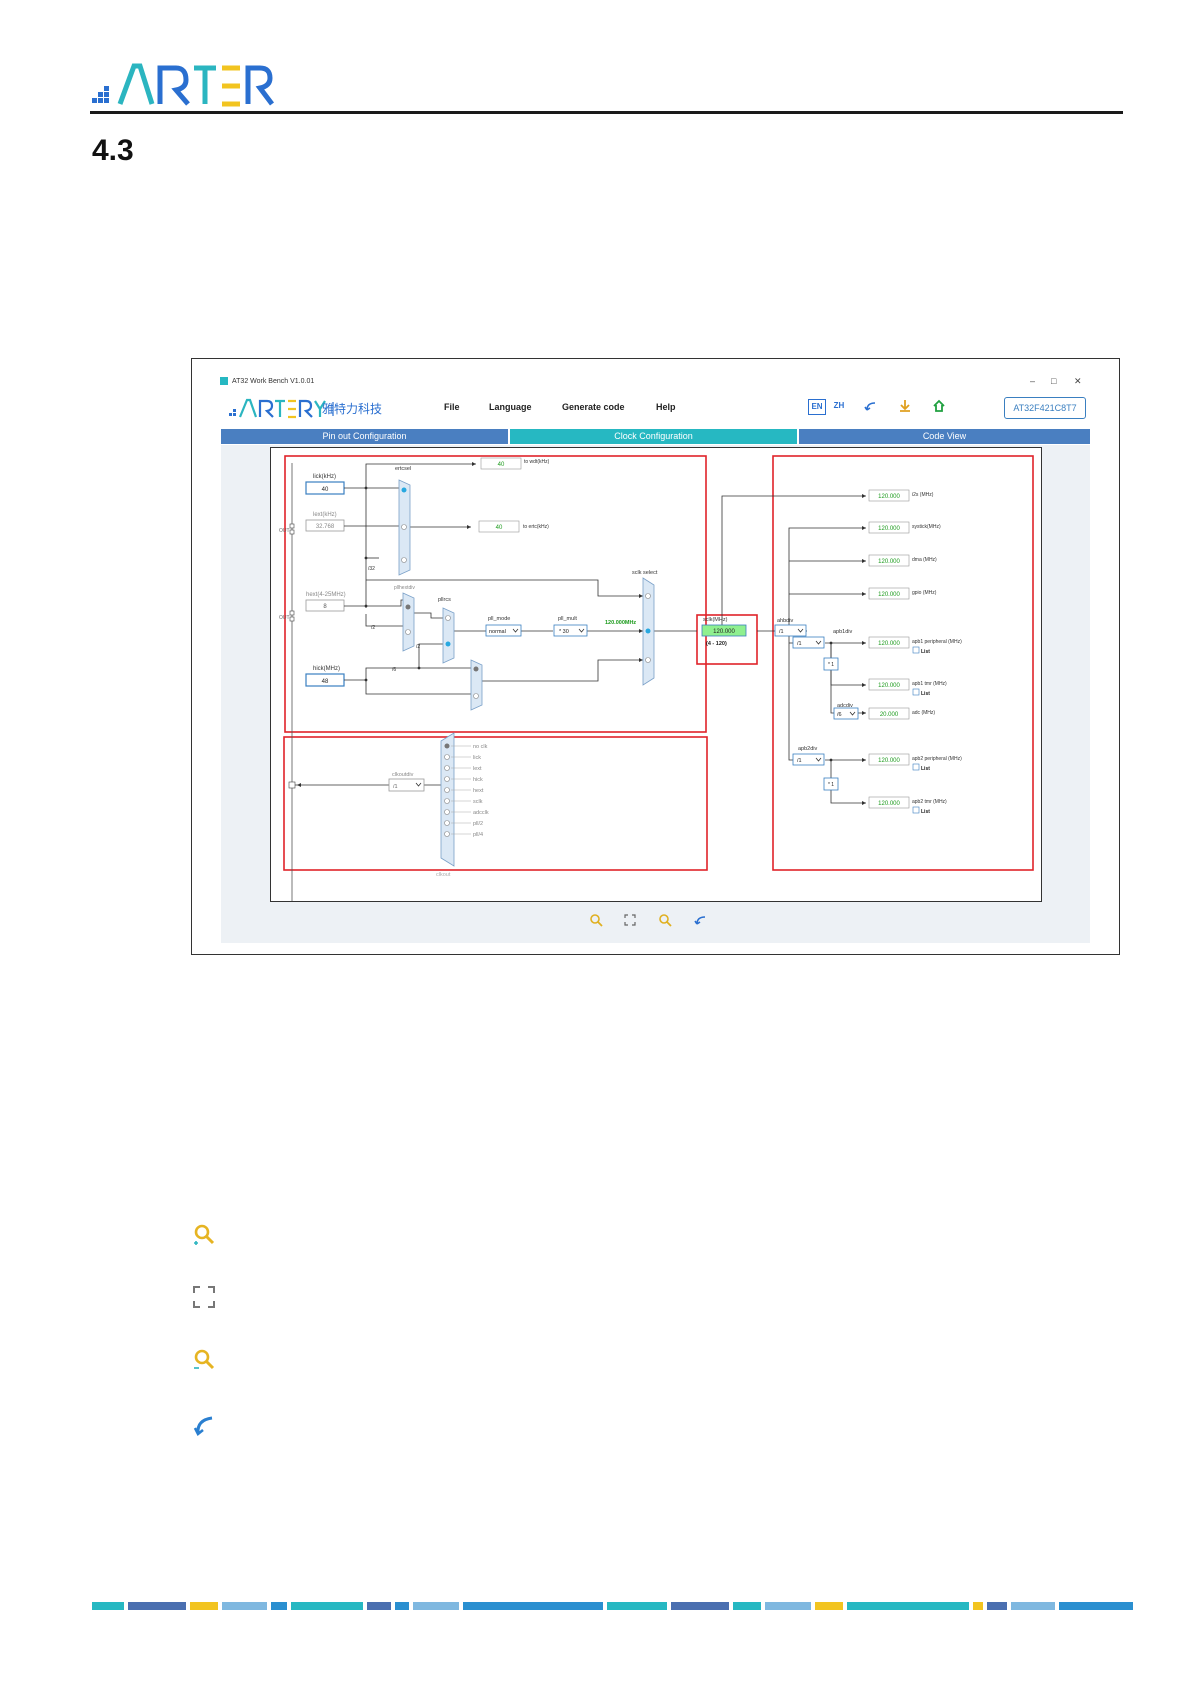 The height and width of the screenshot is (1684, 1191). I want to click on tab-code-view: Code View, so click(944, 436).